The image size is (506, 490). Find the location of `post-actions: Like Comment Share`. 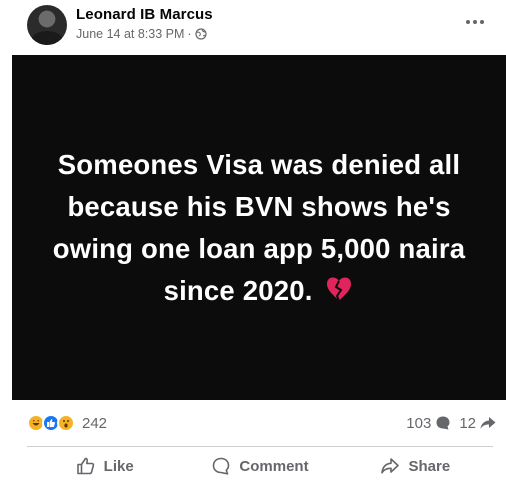

post-actions: Like Comment Share is located at coordinates (260, 466).